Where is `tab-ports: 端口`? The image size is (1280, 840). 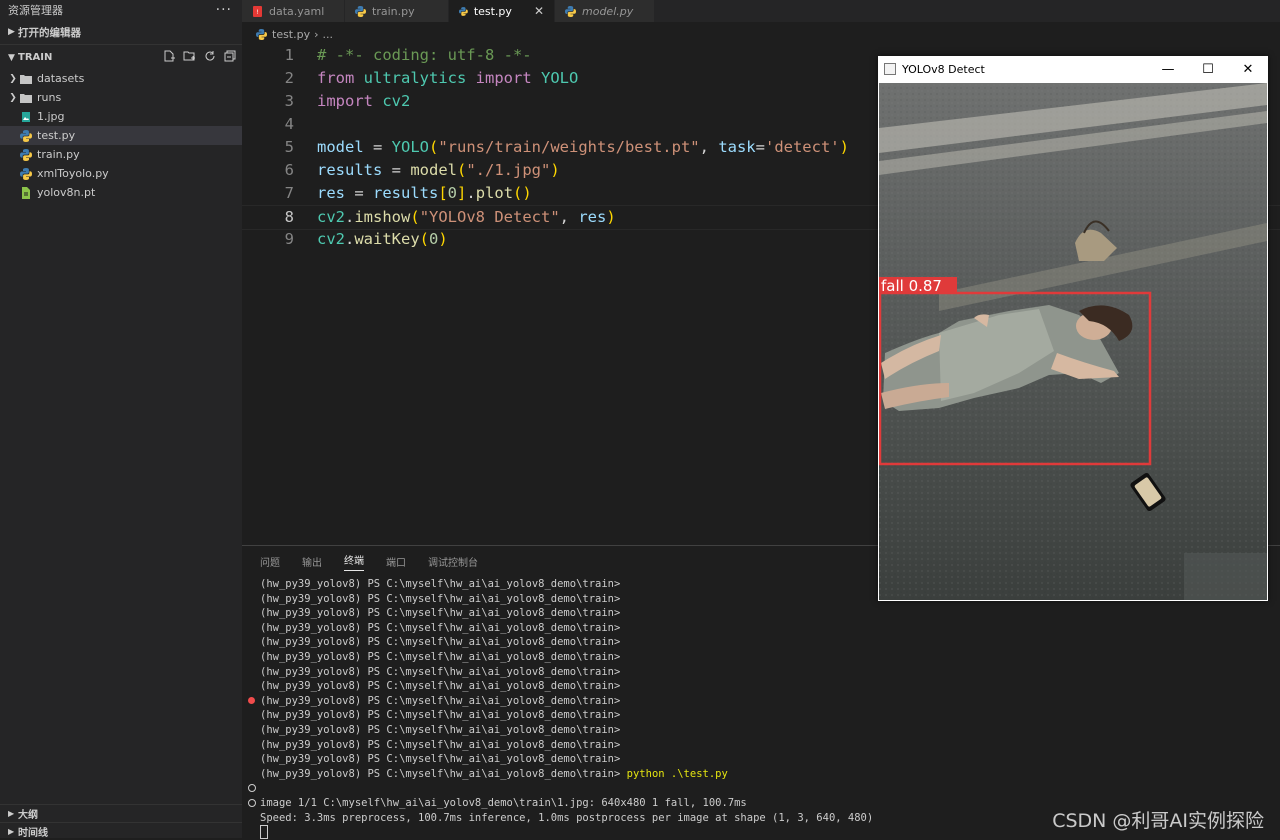 tab-ports: 端口 is located at coordinates (396, 561).